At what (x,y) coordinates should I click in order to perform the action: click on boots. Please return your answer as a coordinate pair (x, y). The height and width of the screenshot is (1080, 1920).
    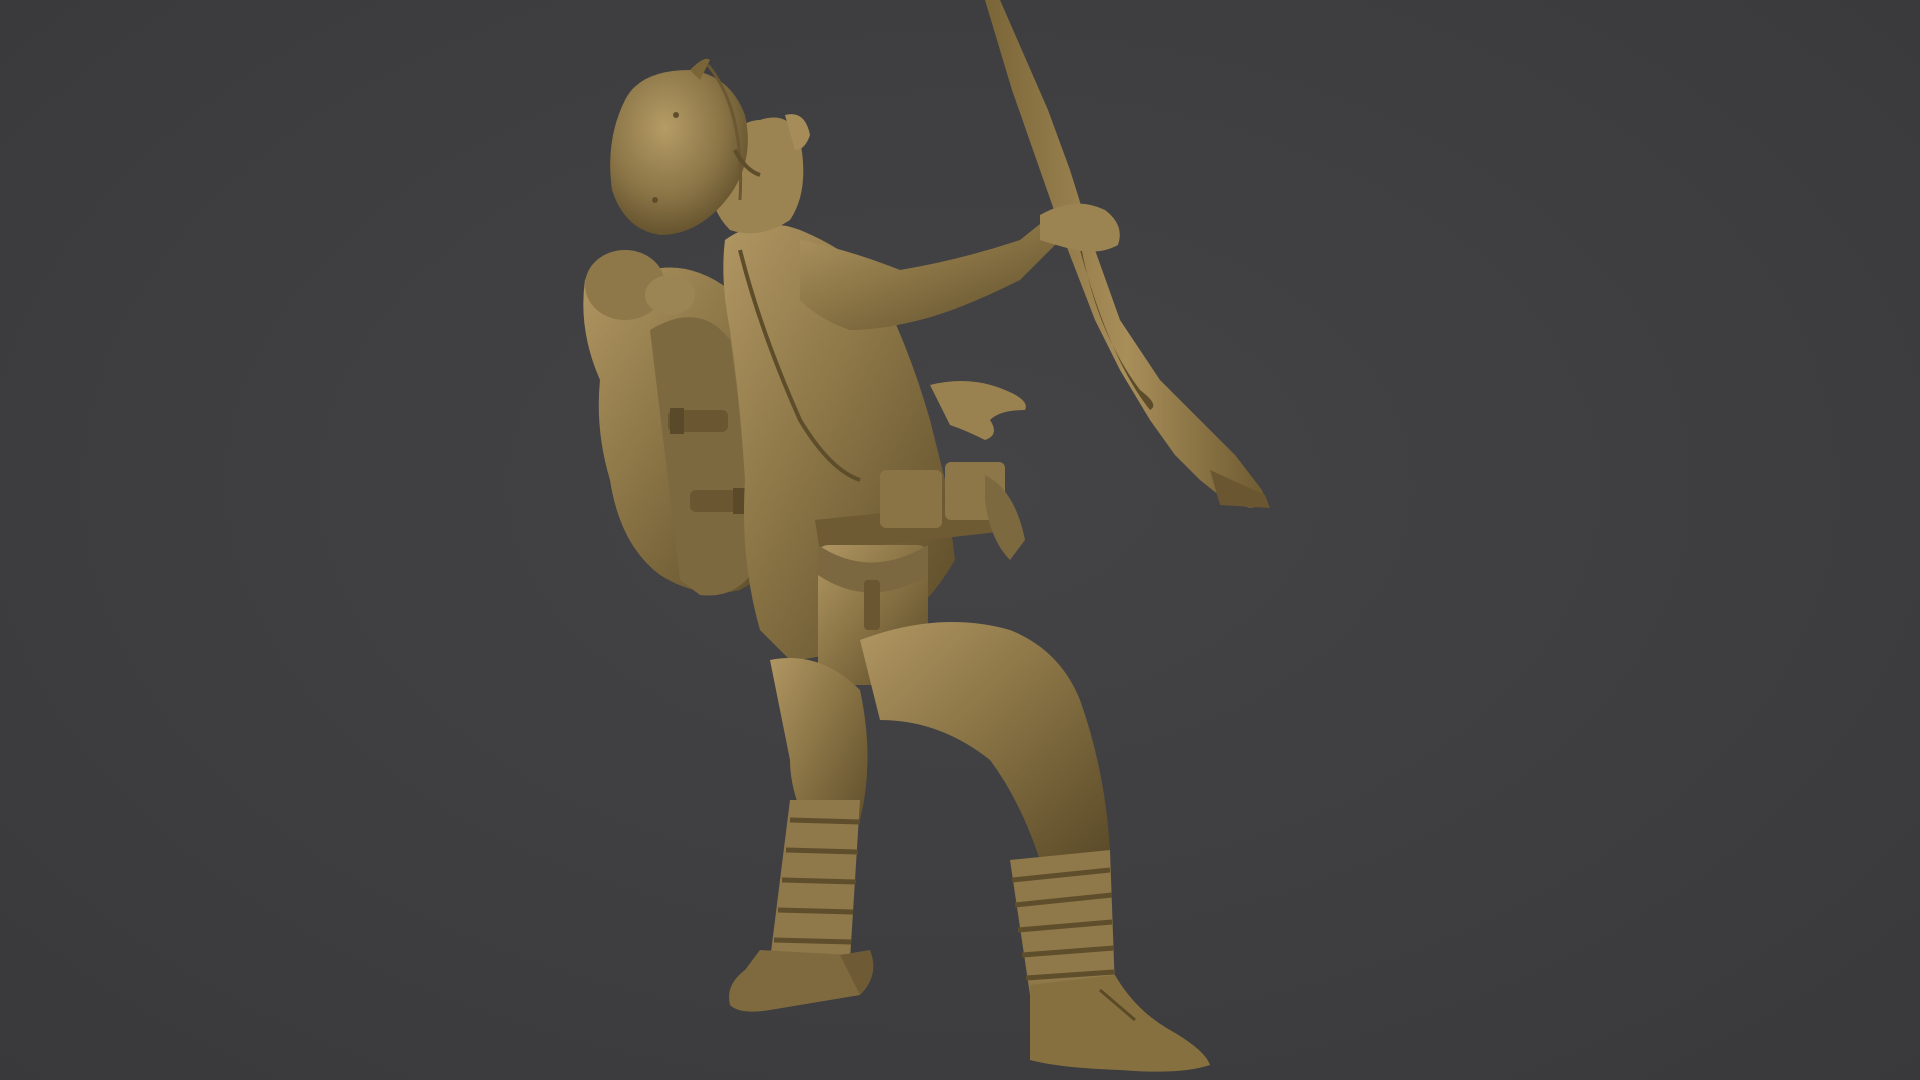
    Looking at the image, I should click on (969, 1011).